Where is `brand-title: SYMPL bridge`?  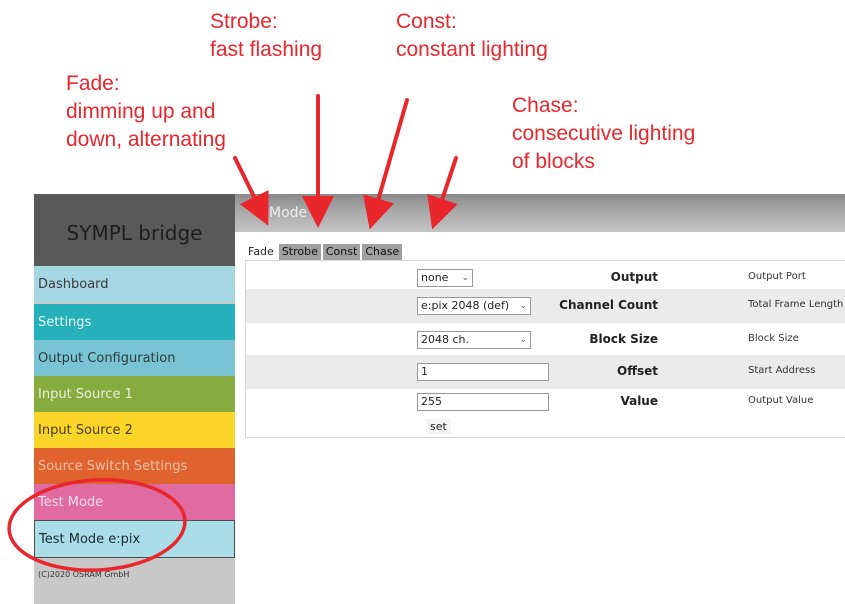 brand-title: SYMPL bridge is located at coordinates (134, 233).